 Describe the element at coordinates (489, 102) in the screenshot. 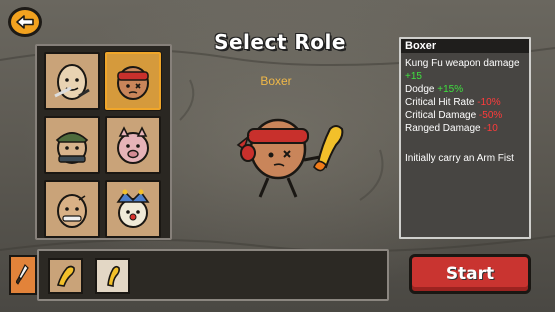

I see `stat-value: -10%` at that location.